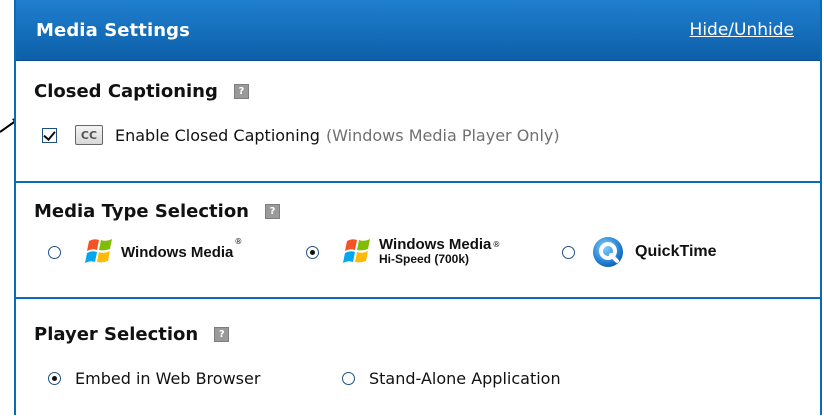 The height and width of the screenshot is (416, 824). What do you see at coordinates (89, 135) in the screenshot?
I see `closed-caption-icon: CC` at bounding box center [89, 135].